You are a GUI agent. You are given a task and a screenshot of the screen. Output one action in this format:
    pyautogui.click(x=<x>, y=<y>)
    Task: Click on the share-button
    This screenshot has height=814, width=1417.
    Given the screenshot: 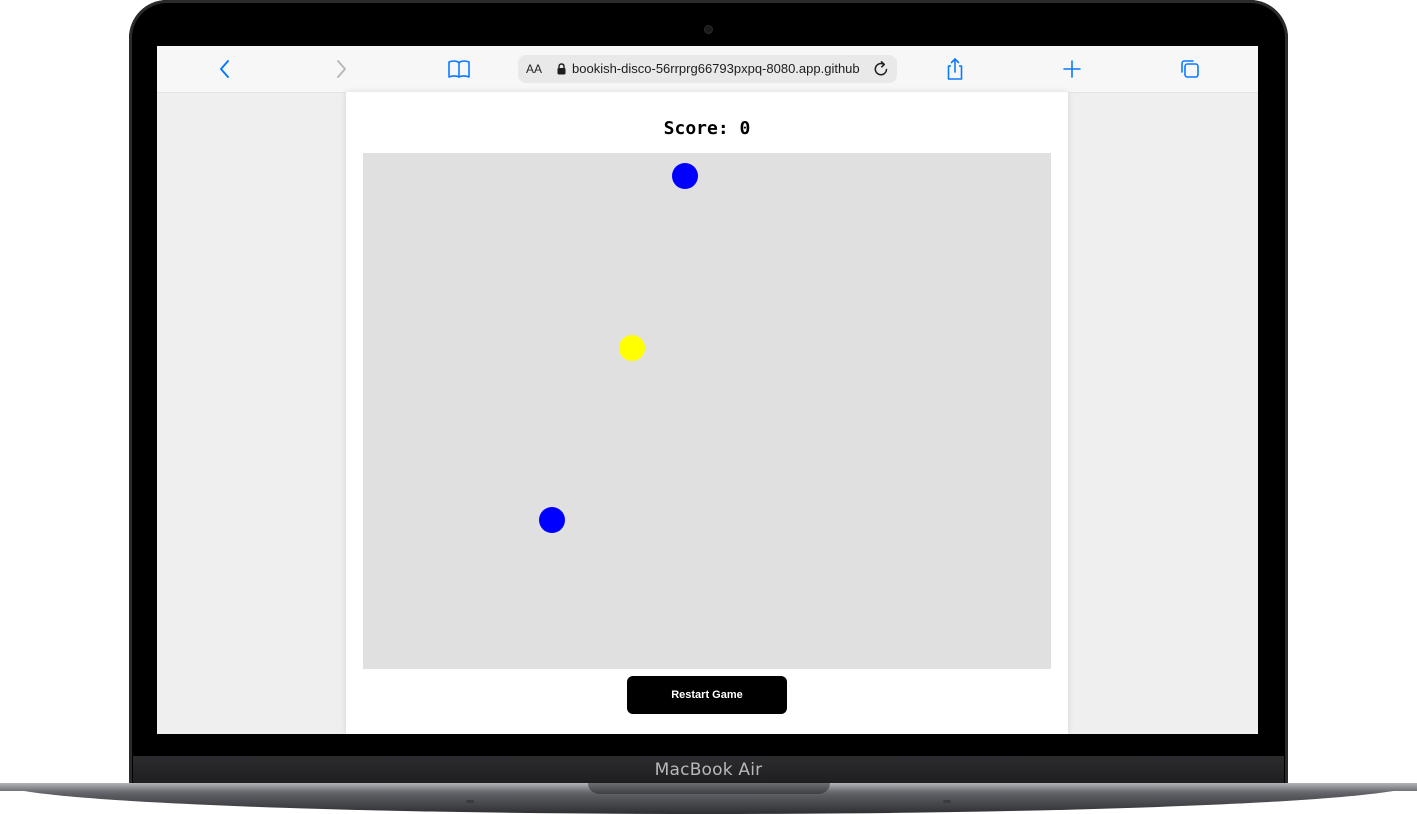 What is the action you would take?
    pyautogui.click(x=955, y=69)
    